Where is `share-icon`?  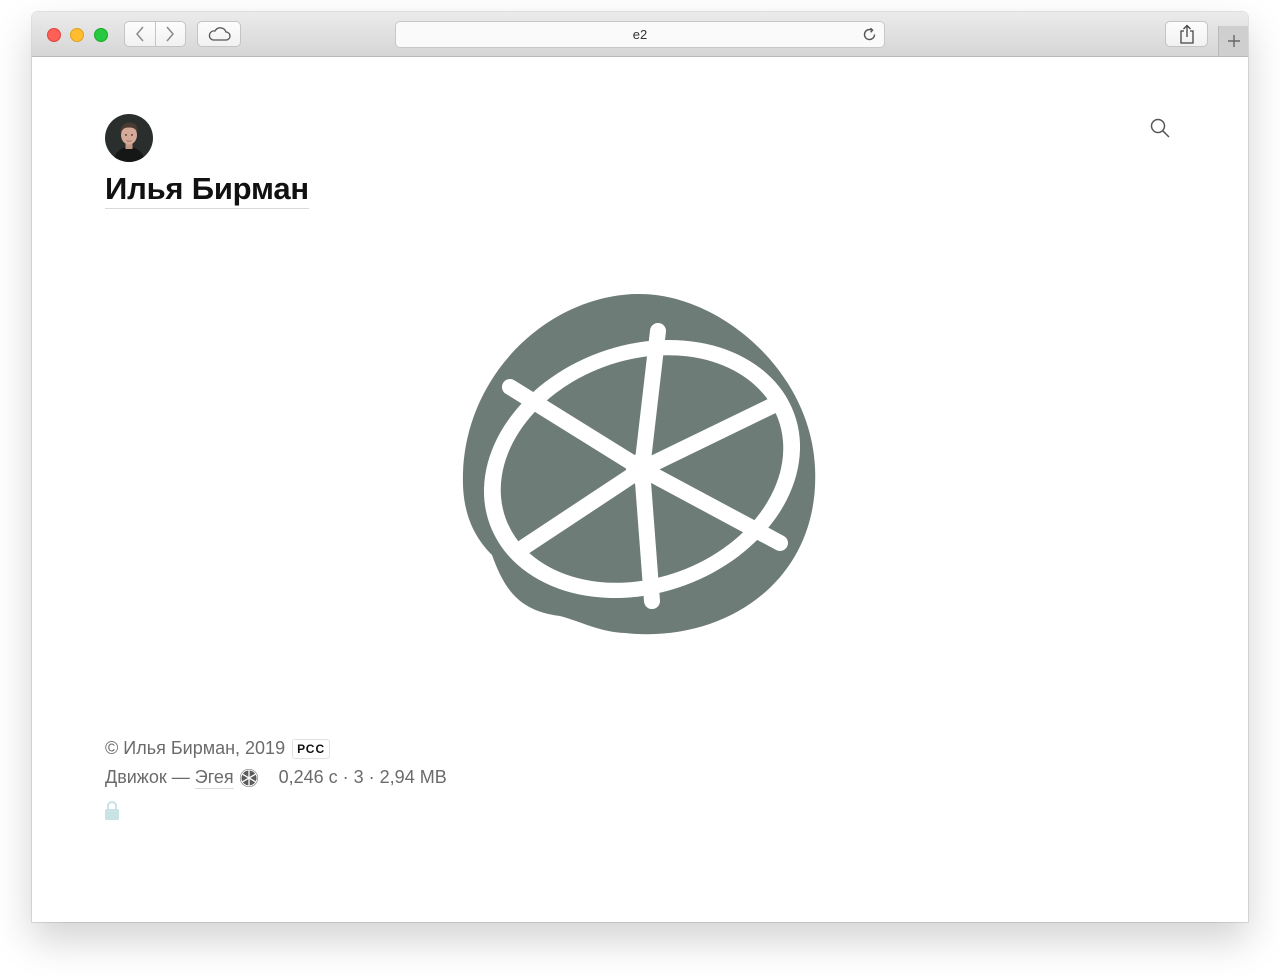 share-icon is located at coordinates (1186, 34).